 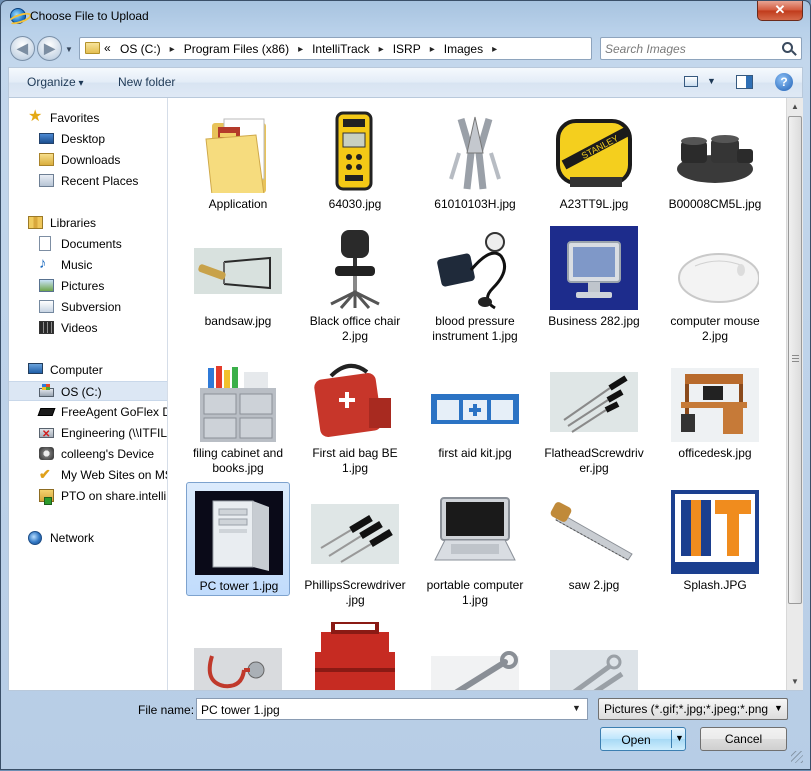 What do you see at coordinates (35, 222) in the screenshot?
I see `libraries-icon` at bounding box center [35, 222].